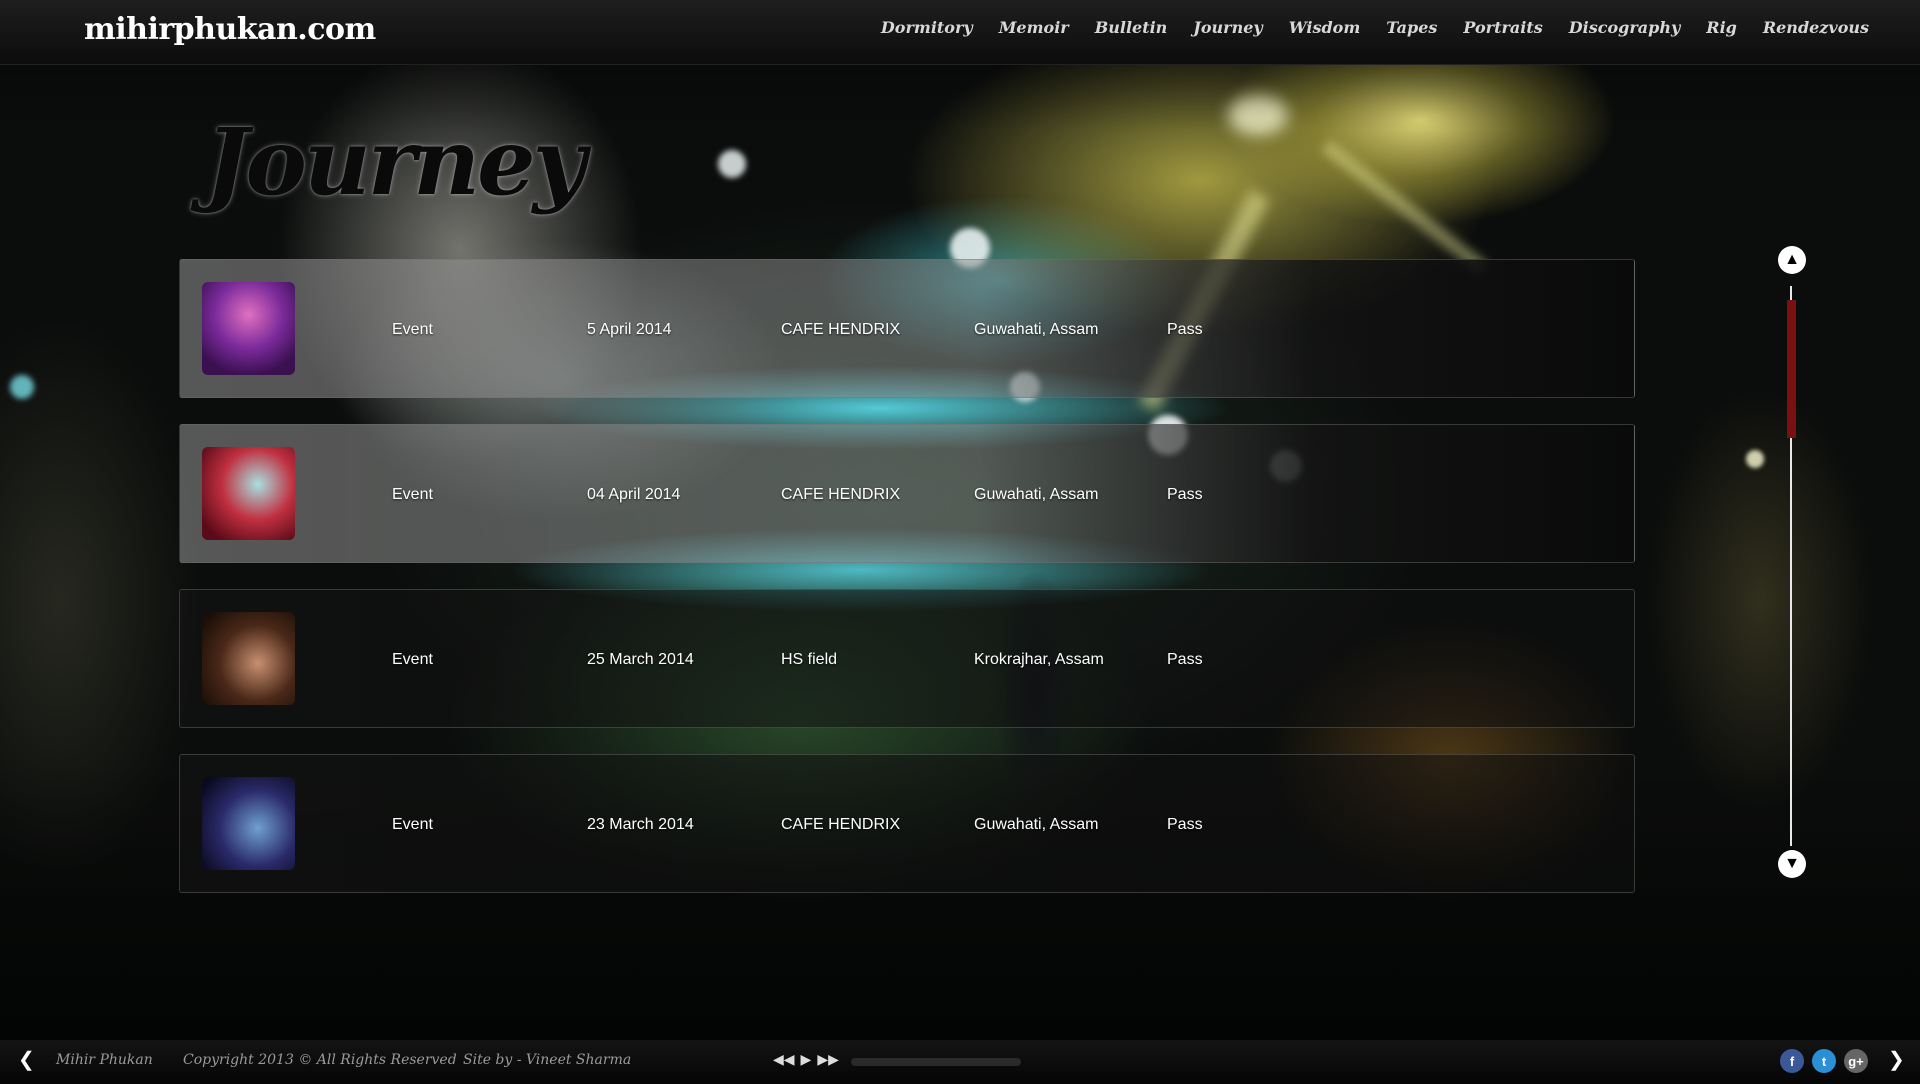 The image size is (1920, 1084). Describe the element at coordinates (828, 1059) in the screenshot. I see `fast-forward-icon: ▶▶` at that location.